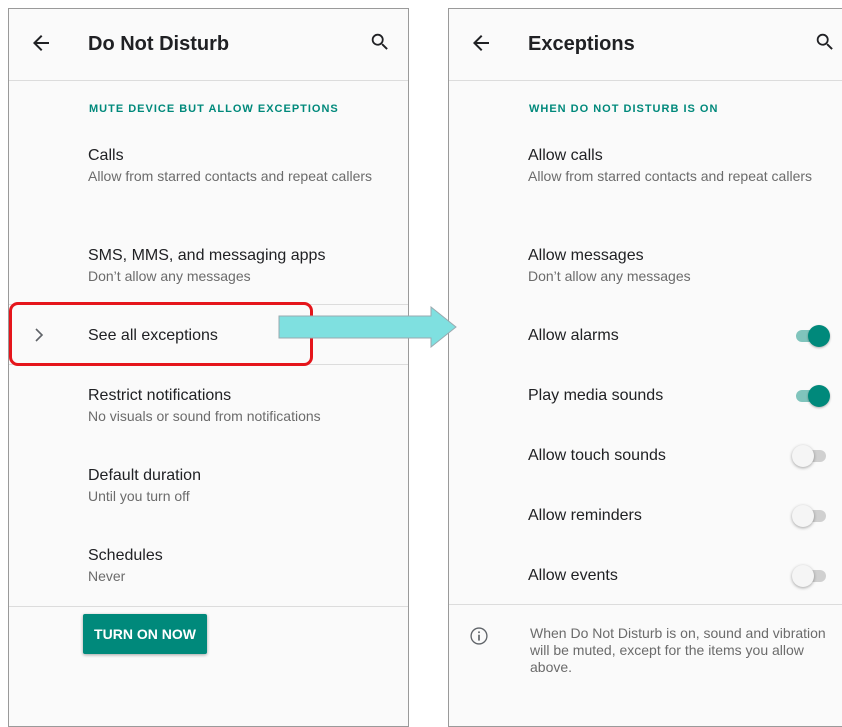 The image size is (842, 727). What do you see at coordinates (624, 109) in the screenshot?
I see `section-header: WHEN DO NOT DISTURB IS ON` at bounding box center [624, 109].